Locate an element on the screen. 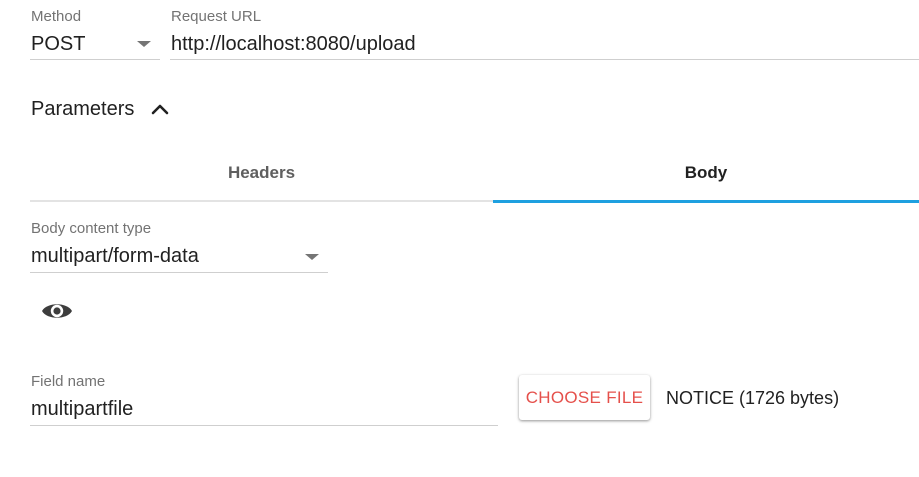 The width and height of the screenshot is (919, 477). tab-active-indicator is located at coordinates (706, 201).